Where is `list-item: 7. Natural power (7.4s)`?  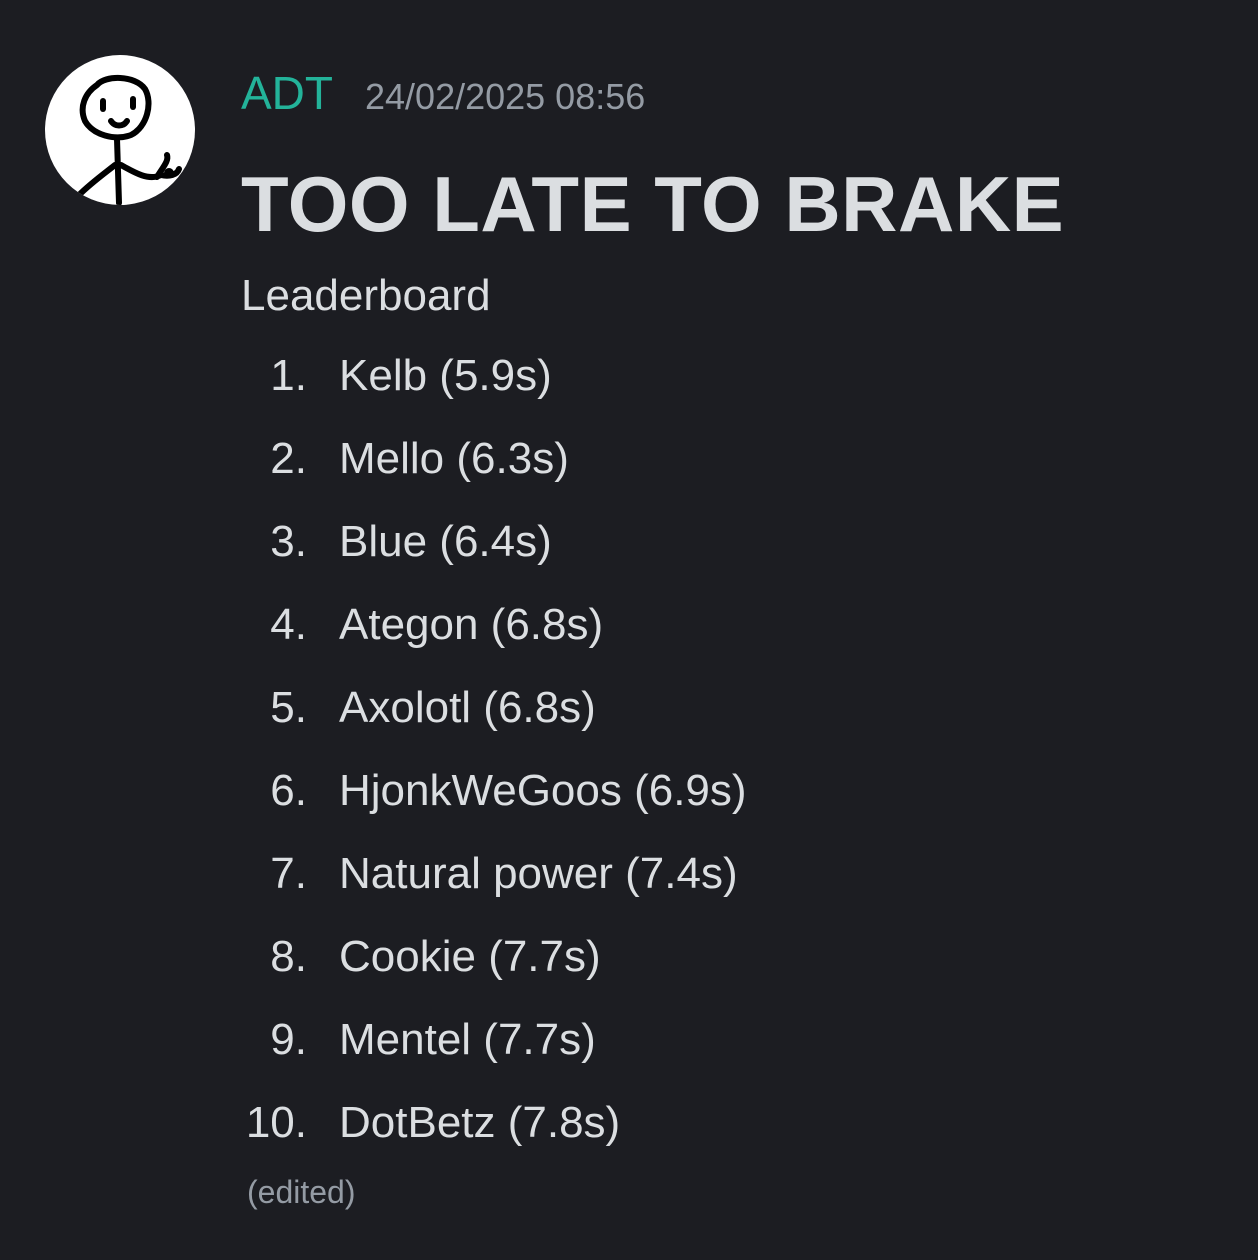
list-item: 7. Natural power (7.4s) is located at coordinates (739, 873).